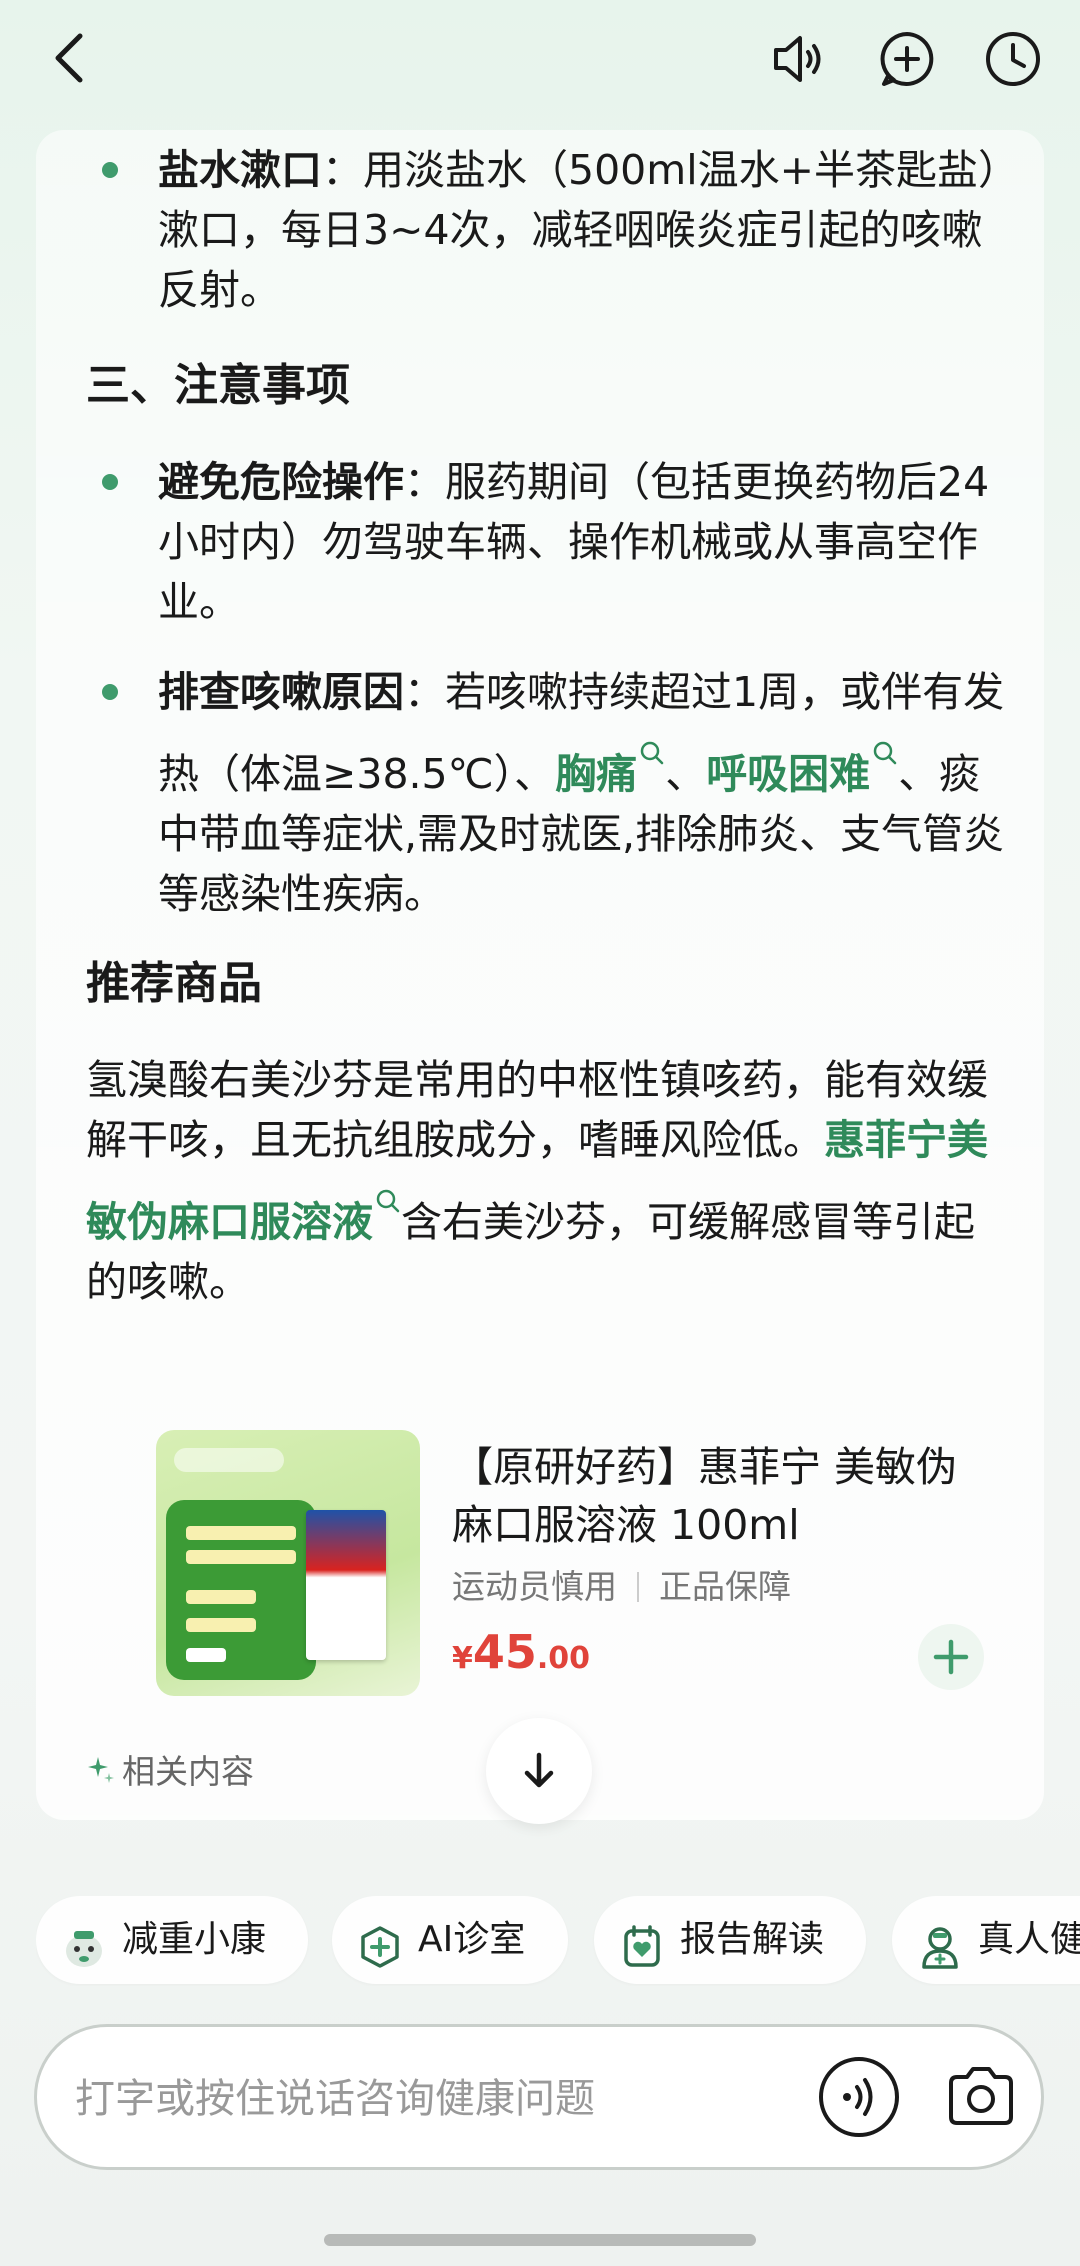  I want to click on speaker-button, so click(797, 59).